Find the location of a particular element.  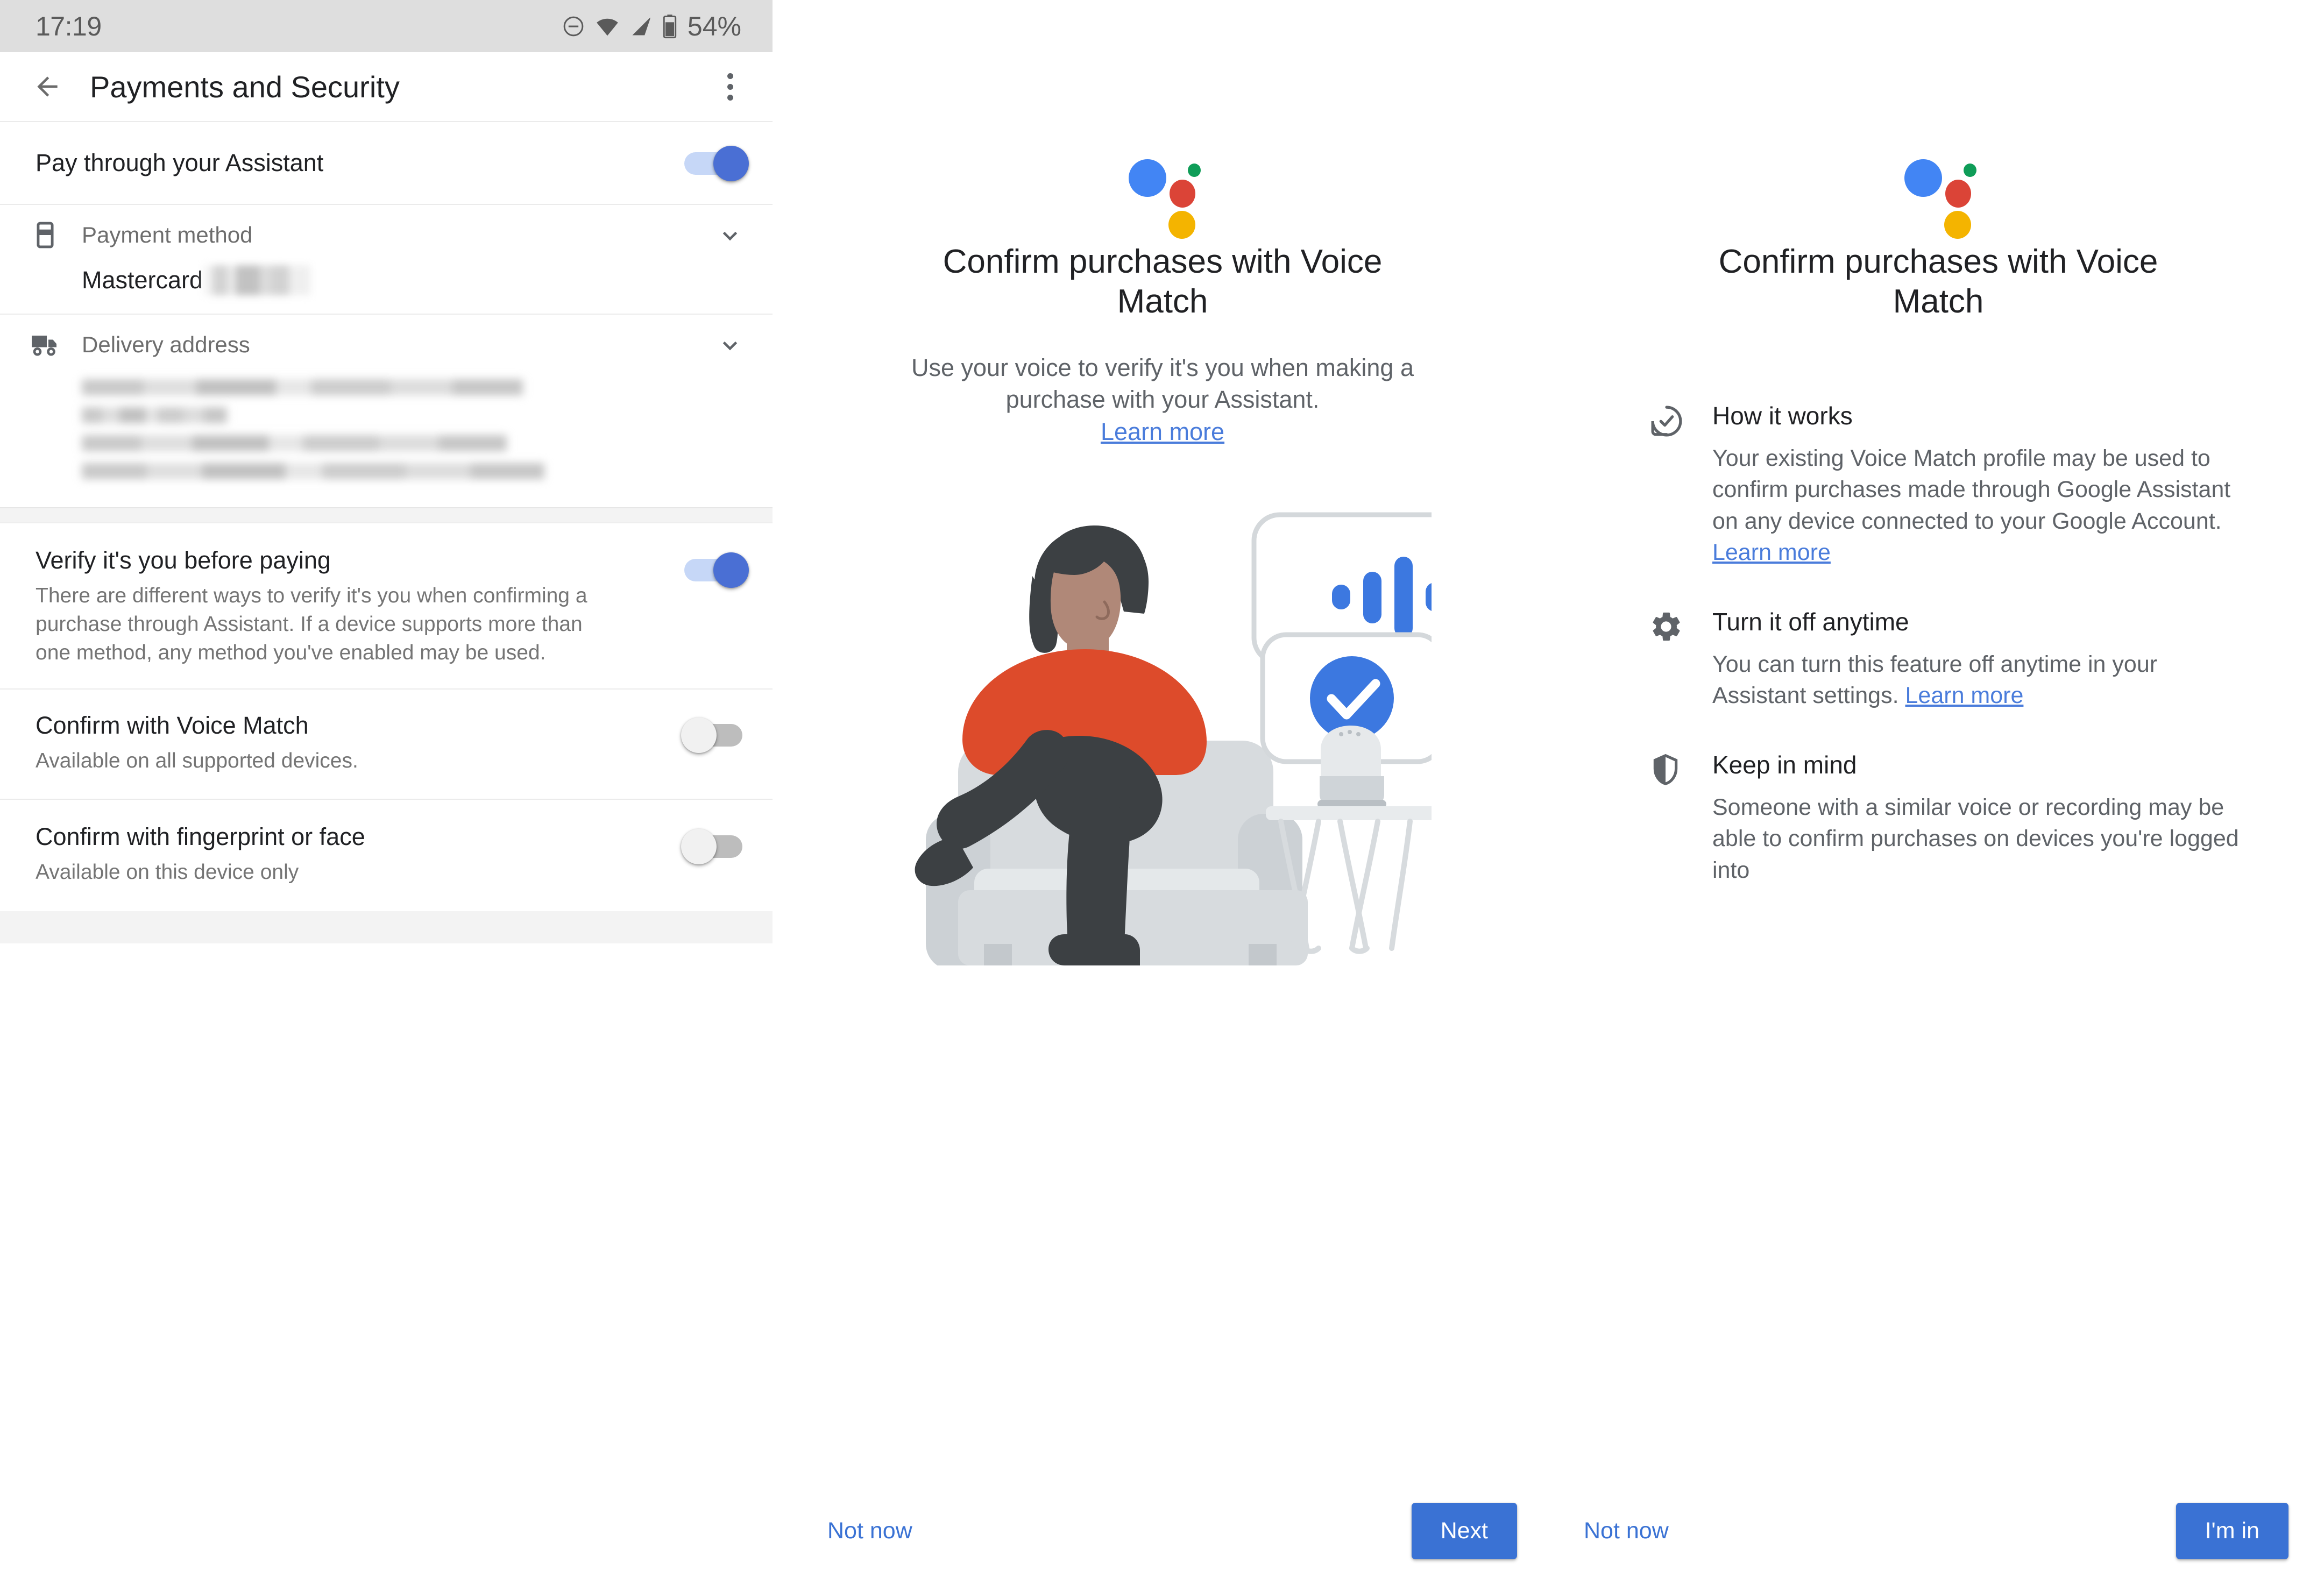

toggle-confirm-voice-match is located at coordinates (715, 734).